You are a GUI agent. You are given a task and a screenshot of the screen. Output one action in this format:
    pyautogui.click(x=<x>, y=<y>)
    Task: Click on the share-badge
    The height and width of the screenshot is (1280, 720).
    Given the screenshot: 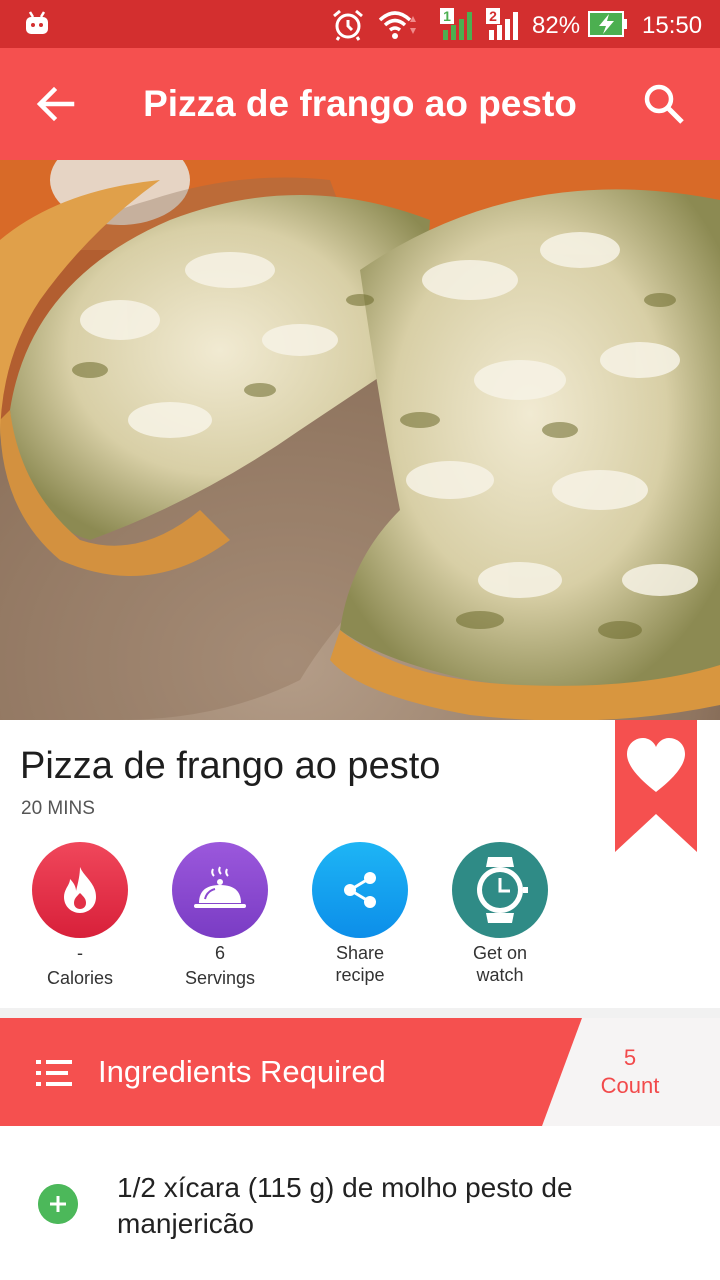 What is the action you would take?
    pyautogui.click(x=360, y=890)
    